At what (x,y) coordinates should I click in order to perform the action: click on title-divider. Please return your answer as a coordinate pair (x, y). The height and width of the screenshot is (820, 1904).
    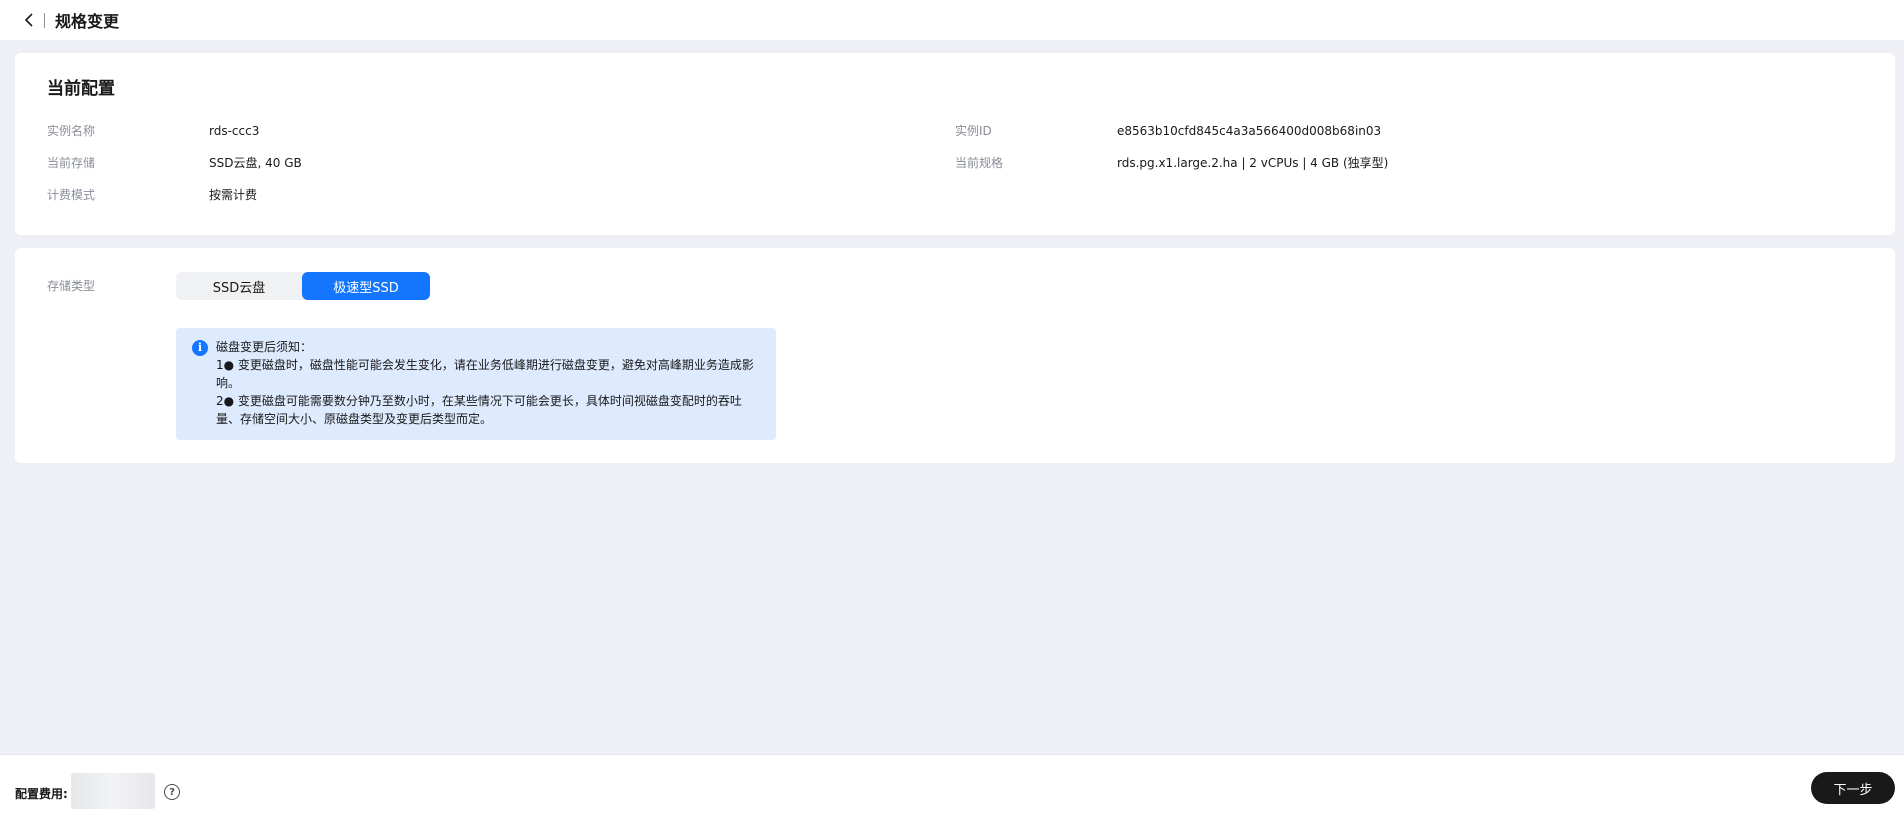
    Looking at the image, I should click on (44, 20).